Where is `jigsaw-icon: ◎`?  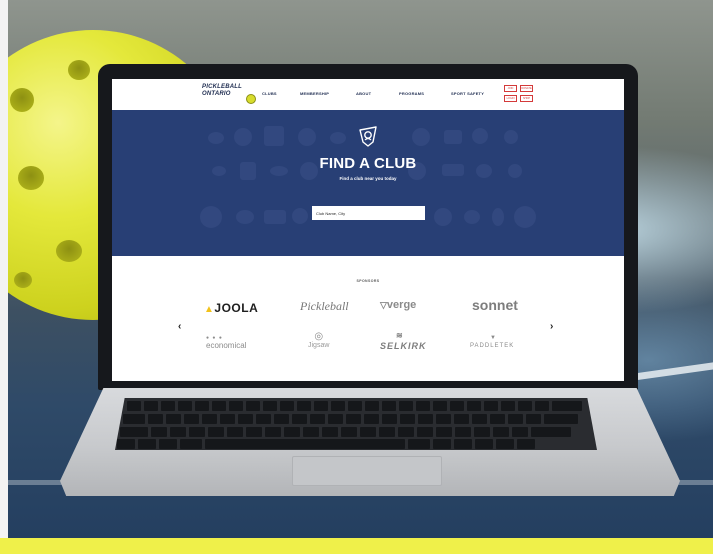
jigsaw-icon: ◎ is located at coordinates (319, 336).